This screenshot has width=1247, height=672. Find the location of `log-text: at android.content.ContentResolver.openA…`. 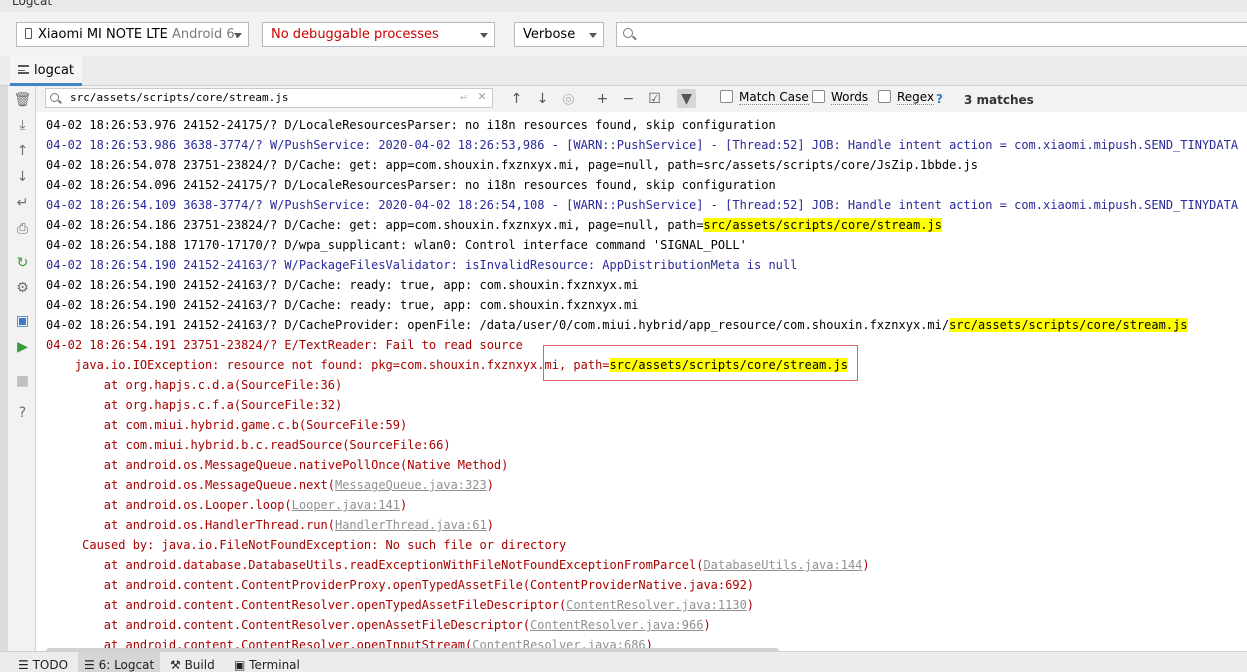

log-text: at android.content.ContentResolver.openA… is located at coordinates (288, 625).